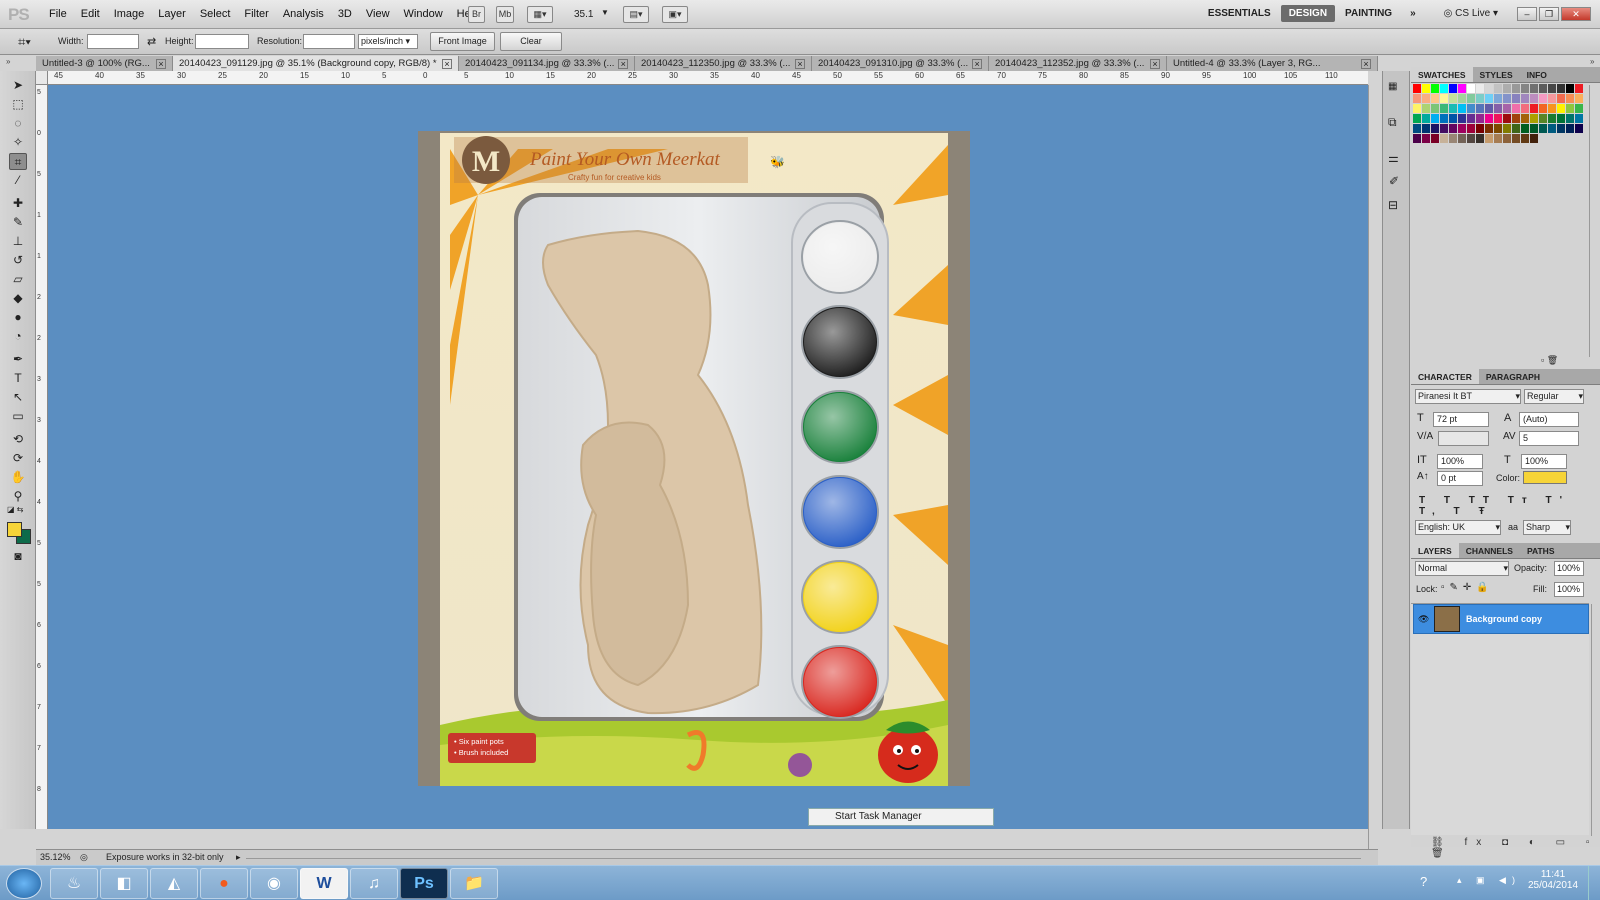 Image resolution: width=1600 pixels, height=900 pixels. What do you see at coordinates (1461, 419) in the screenshot?
I see `font-size-input: 72 pt` at bounding box center [1461, 419].